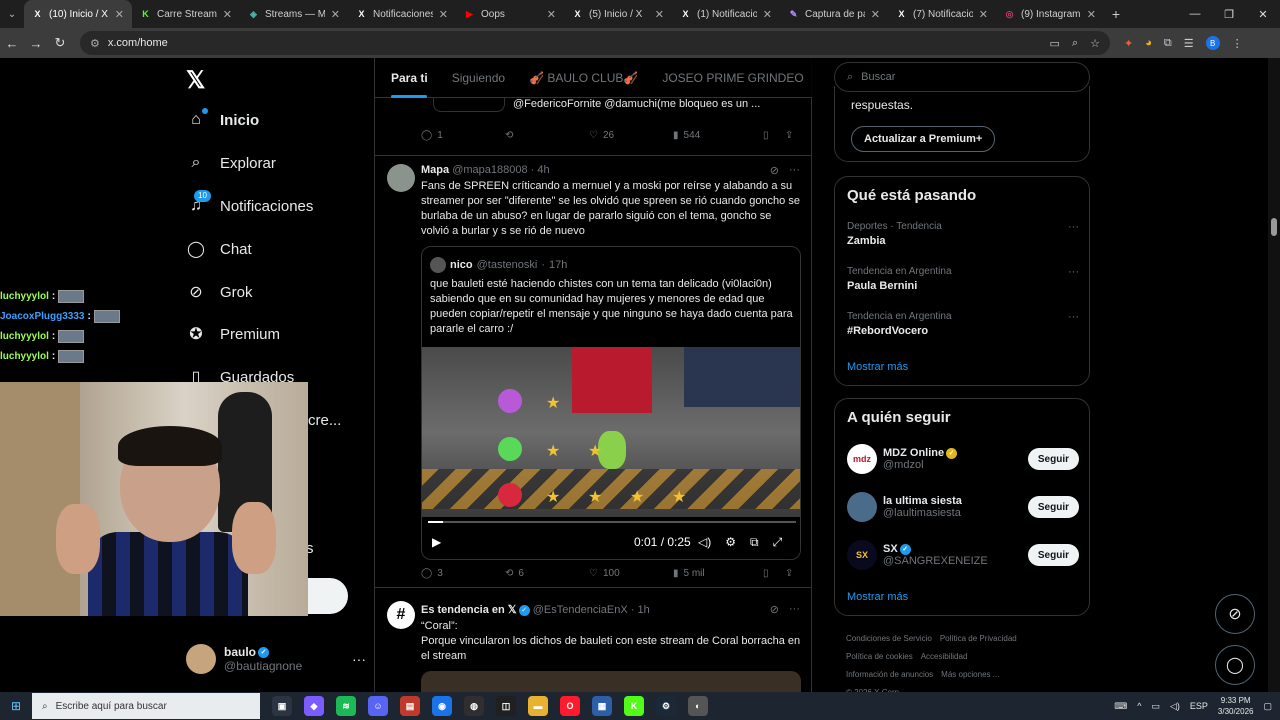 This screenshot has height=720, width=1280. I want to click on hashtag-avatar-icon: #, so click(401, 615).